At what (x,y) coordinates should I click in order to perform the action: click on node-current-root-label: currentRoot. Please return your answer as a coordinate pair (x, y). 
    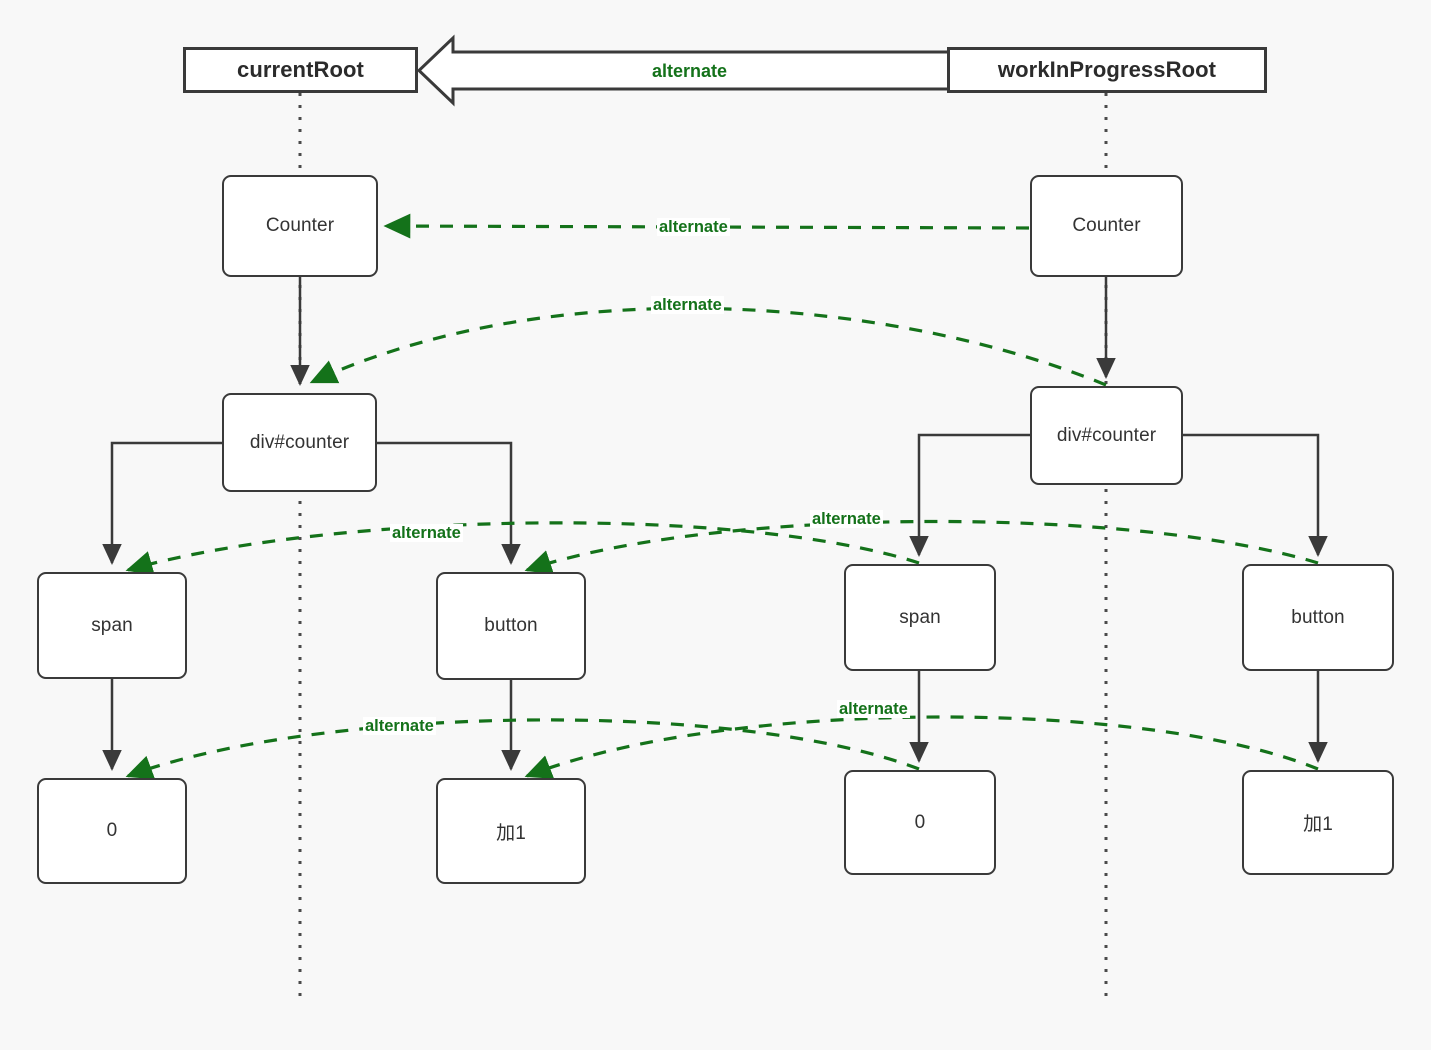
    Looking at the image, I should click on (300, 69).